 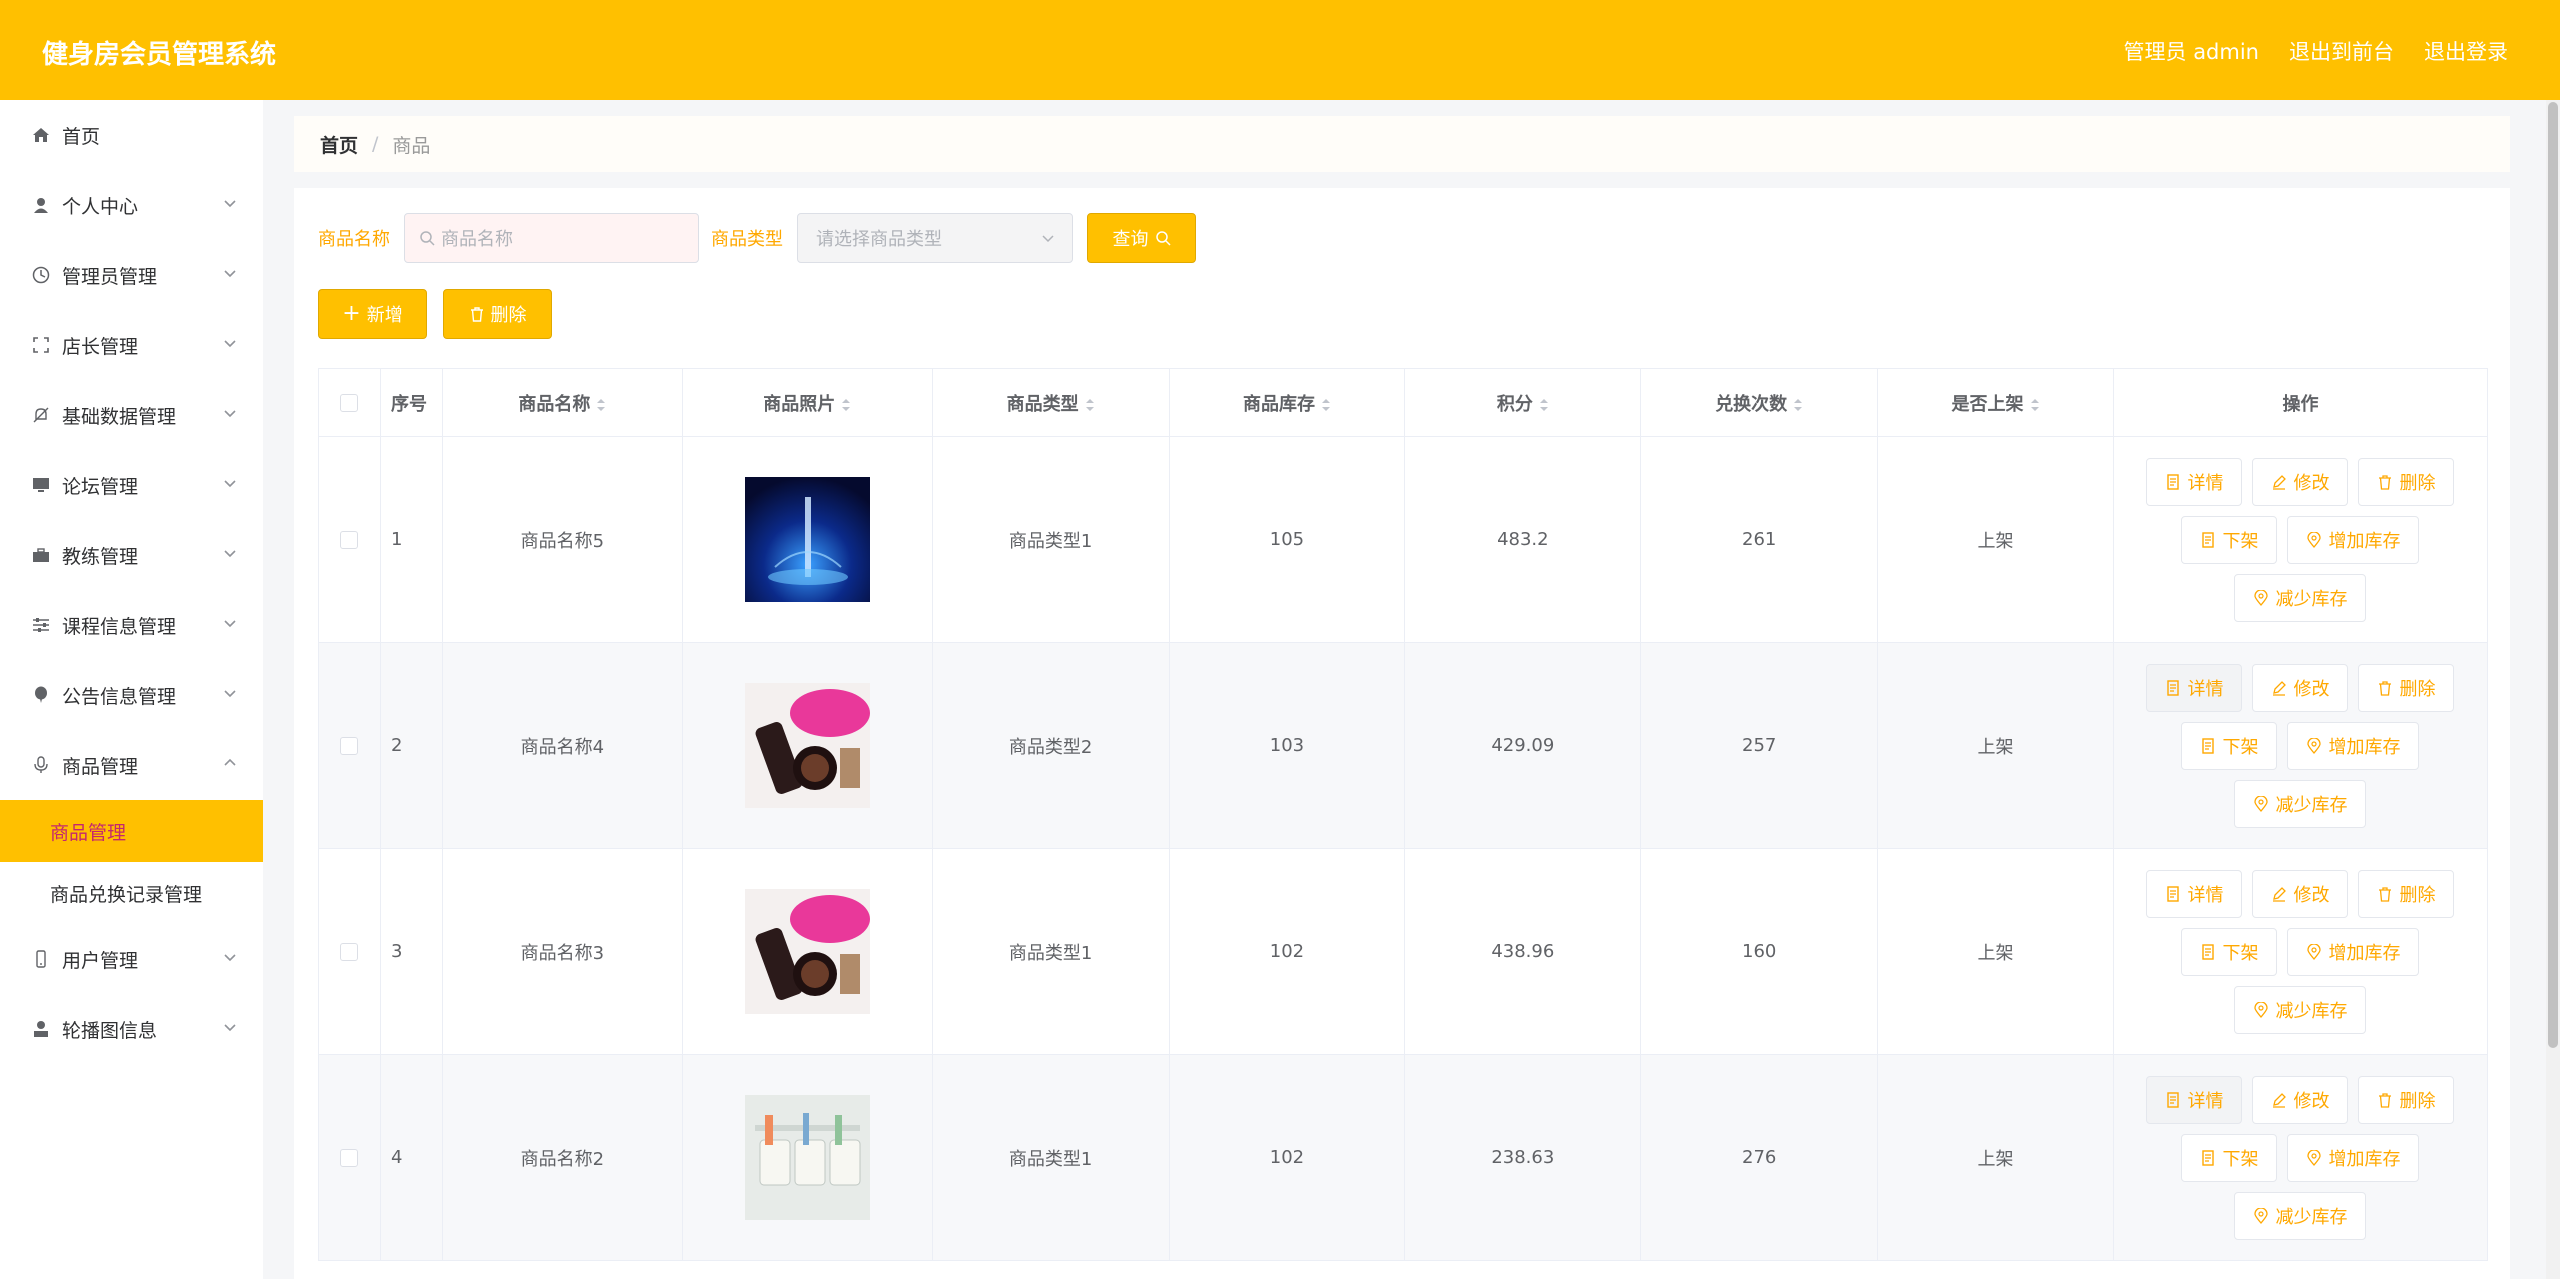 What do you see at coordinates (2173, 481) in the screenshot?
I see `document-icon` at bounding box center [2173, 481].